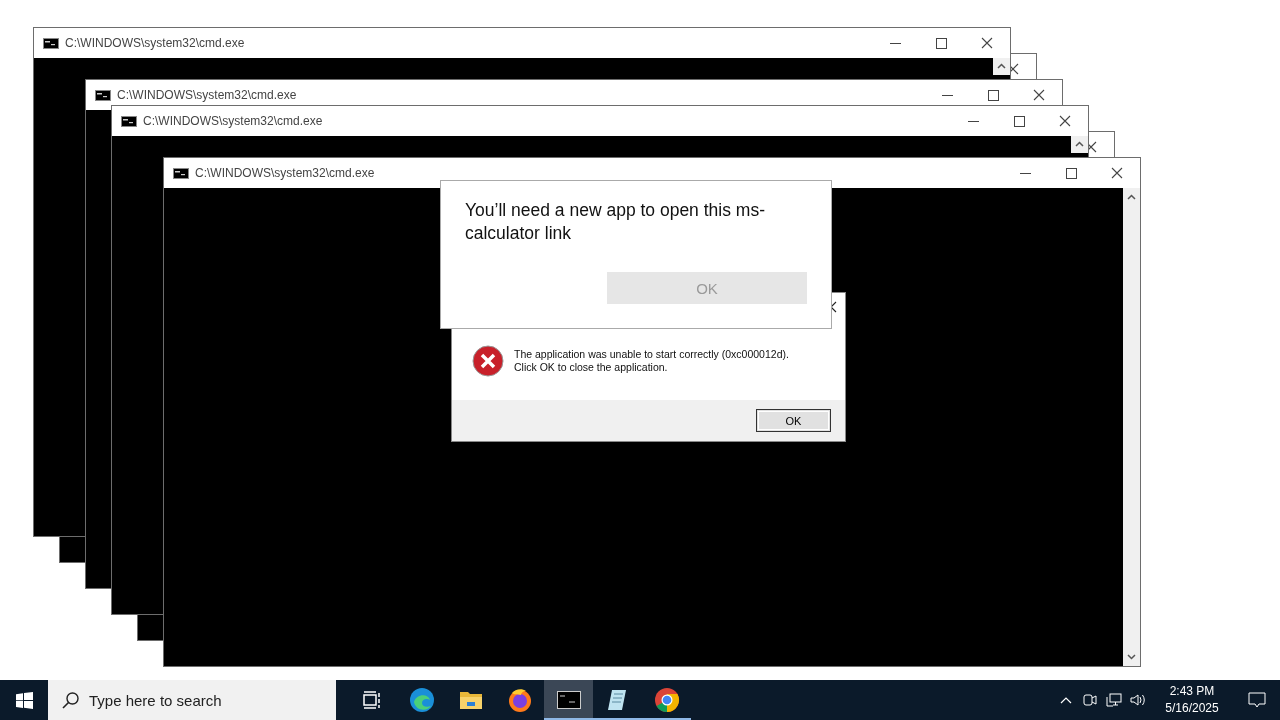  What do you see at coordinates (793, 420) in the screenshot?
I see `ok-button: OK` at bounding box center [793, 420].